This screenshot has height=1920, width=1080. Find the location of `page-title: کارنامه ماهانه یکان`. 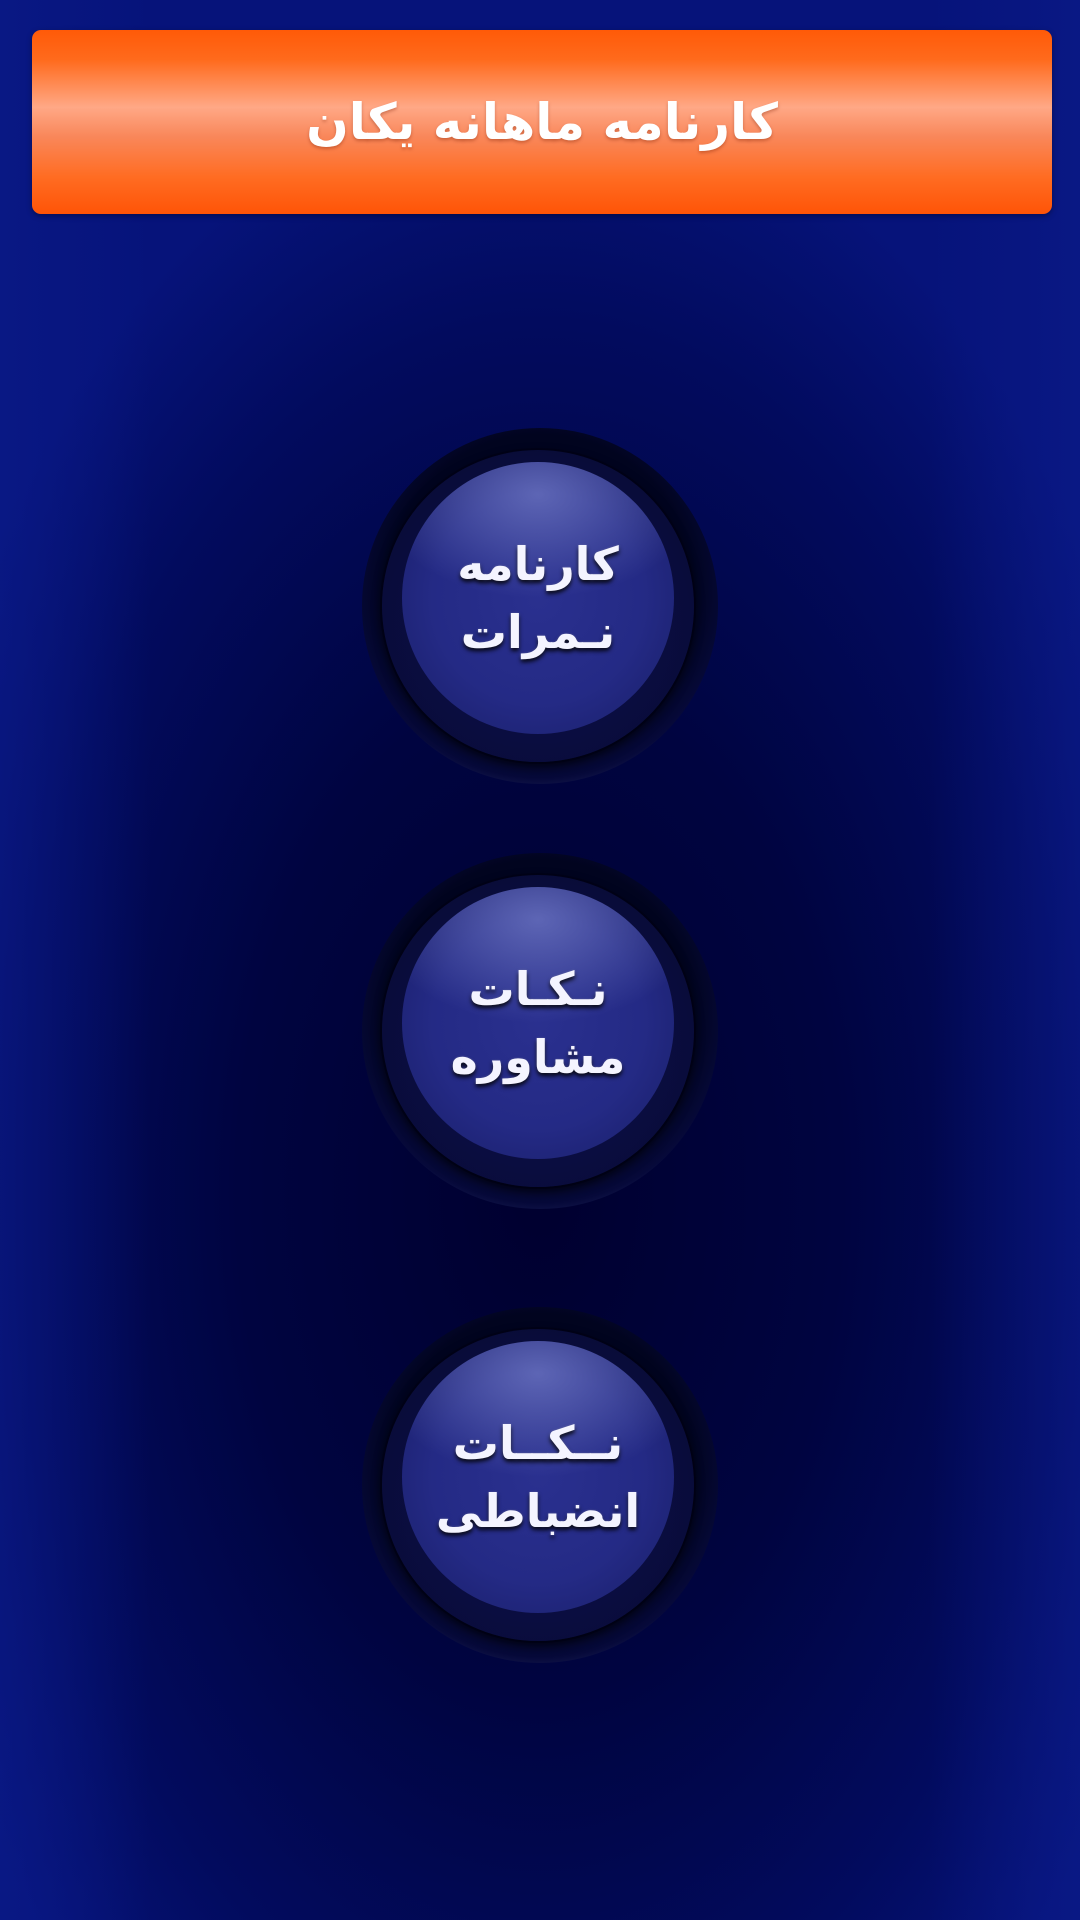

page-title: کارنامه ماهانه یکان is located at coordinates (542, 122).